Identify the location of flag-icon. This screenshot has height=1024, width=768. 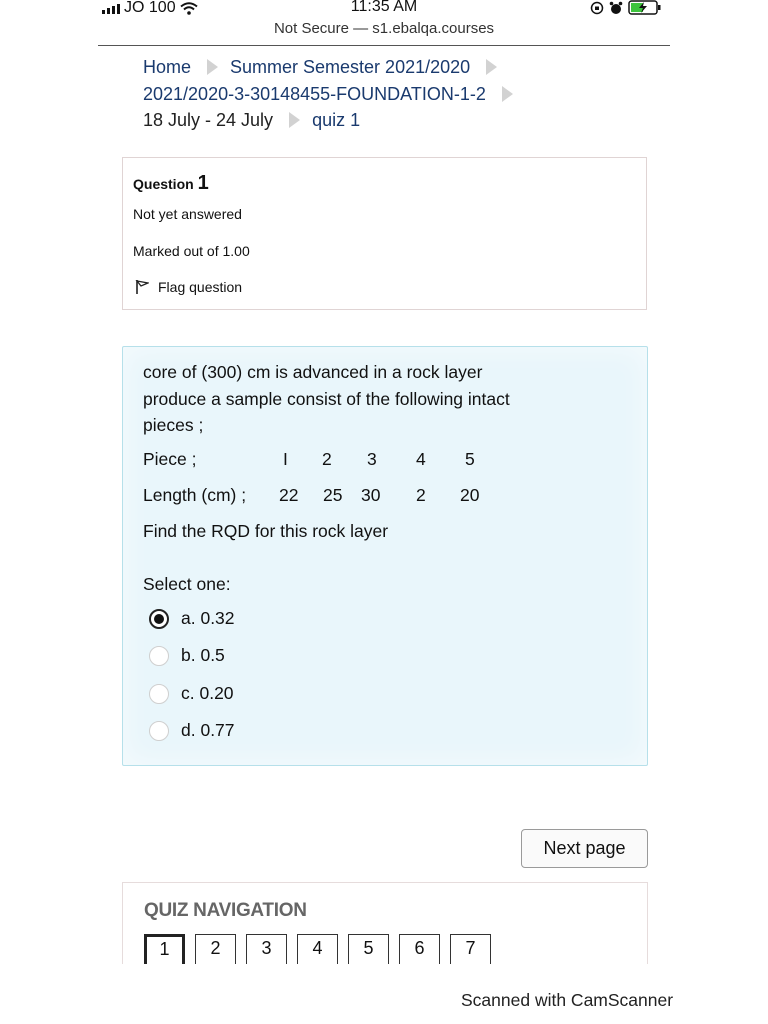
(142, 287).